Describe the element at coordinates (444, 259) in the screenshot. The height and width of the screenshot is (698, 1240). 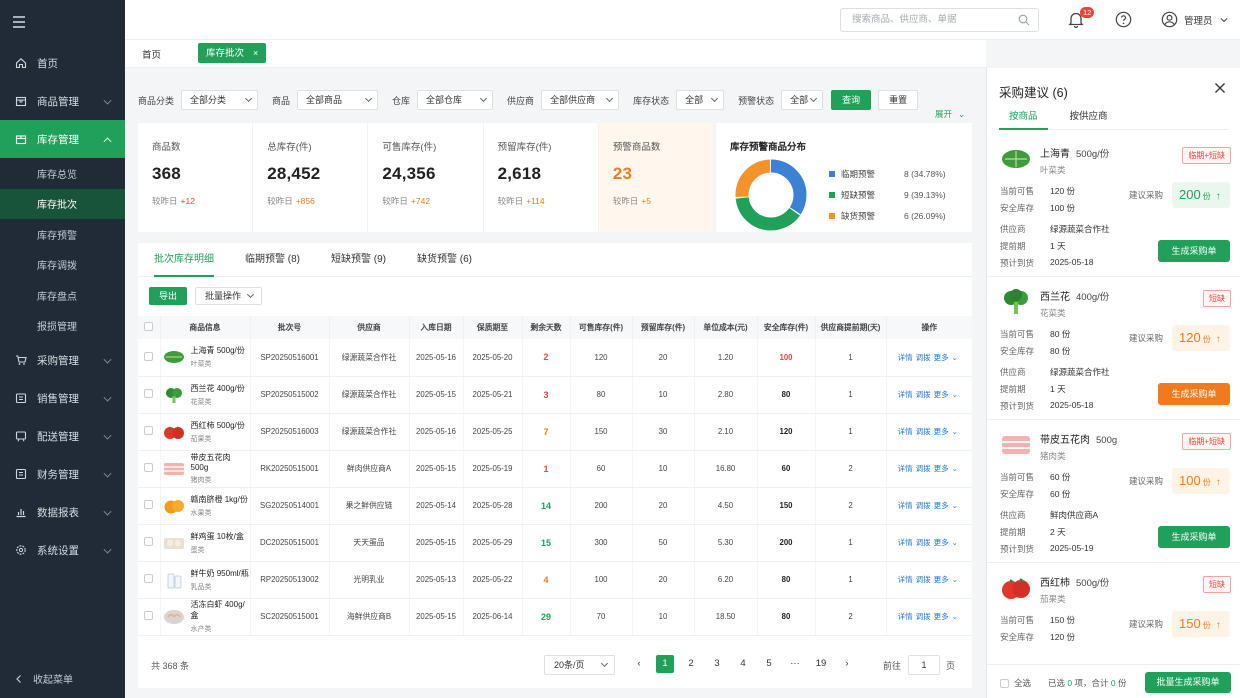
I see `tab-outofstock-warning: 缺货预警 (6)` at that location.